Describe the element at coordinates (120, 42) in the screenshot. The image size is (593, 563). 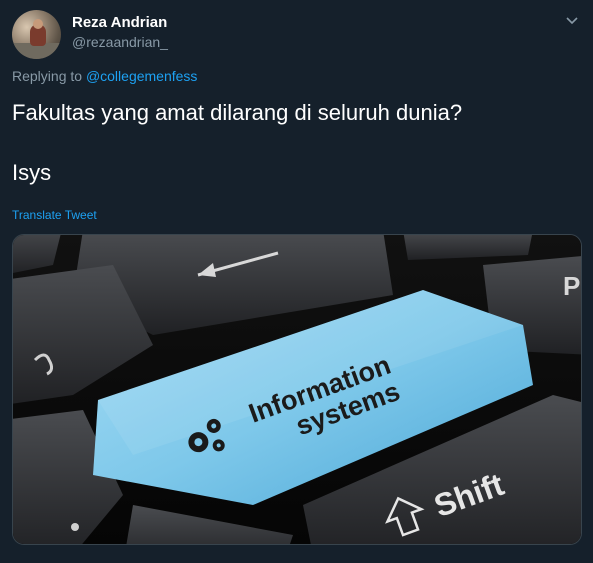
I see `user-handle: @rezaandrian_` at that location.